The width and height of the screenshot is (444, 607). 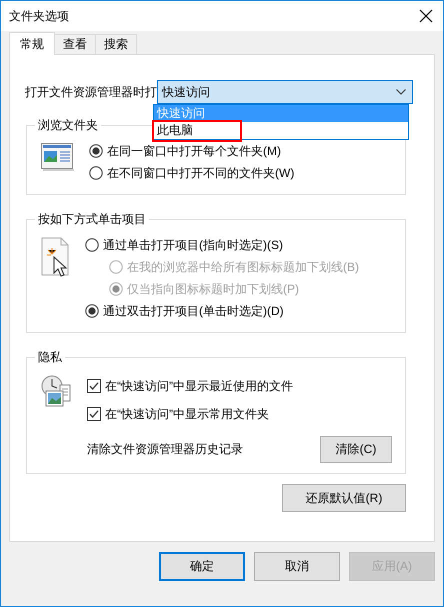 I want to click on tab: 搜索, so click(x=116, y=44).